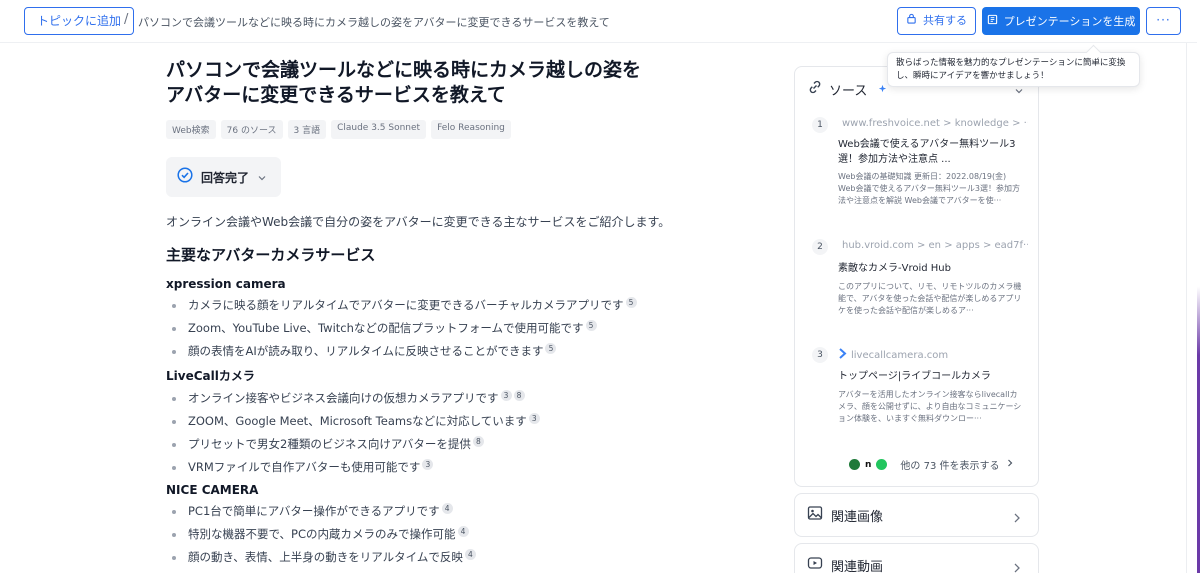 The image size is (1200, 573). What do you see at coordinates (1011, 63) in the screenshot?
I see `tooltip-line-1: 散らばった情報を魅力的なプレゼンテーションに簡単に変換` at bounding box center [1011, 63].